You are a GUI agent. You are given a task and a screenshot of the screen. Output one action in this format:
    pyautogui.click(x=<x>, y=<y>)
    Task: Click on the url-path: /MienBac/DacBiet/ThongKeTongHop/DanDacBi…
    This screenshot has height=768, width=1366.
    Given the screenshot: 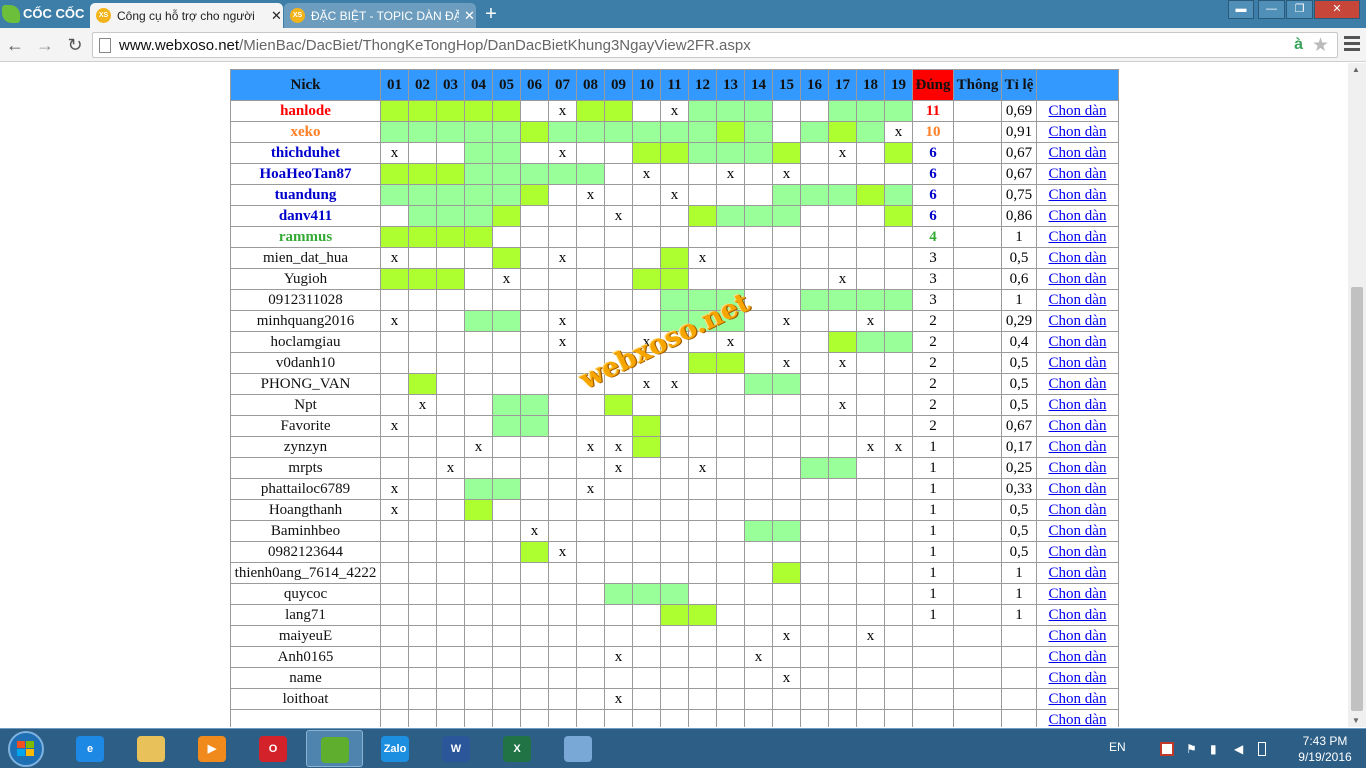 What is the action you would take?
    pyautogui.click(x=495, y=45)
    